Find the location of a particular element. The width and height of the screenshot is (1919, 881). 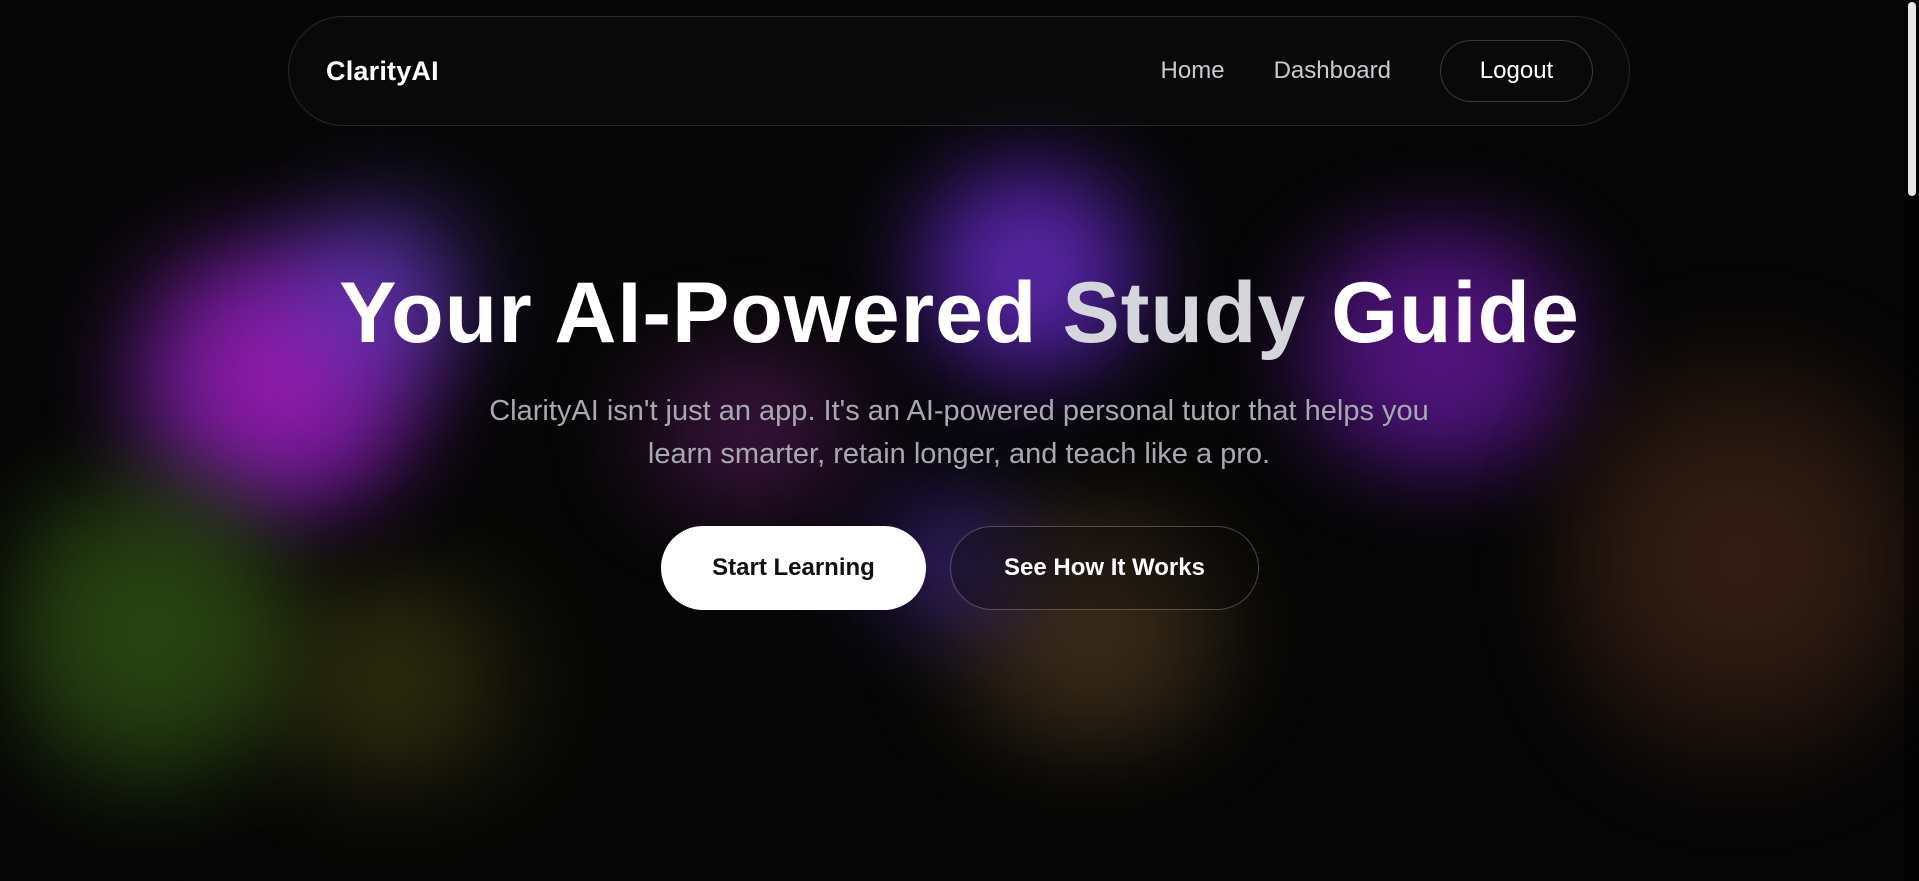

hero-title-accent: Study is located at coordinates (1184, 313).